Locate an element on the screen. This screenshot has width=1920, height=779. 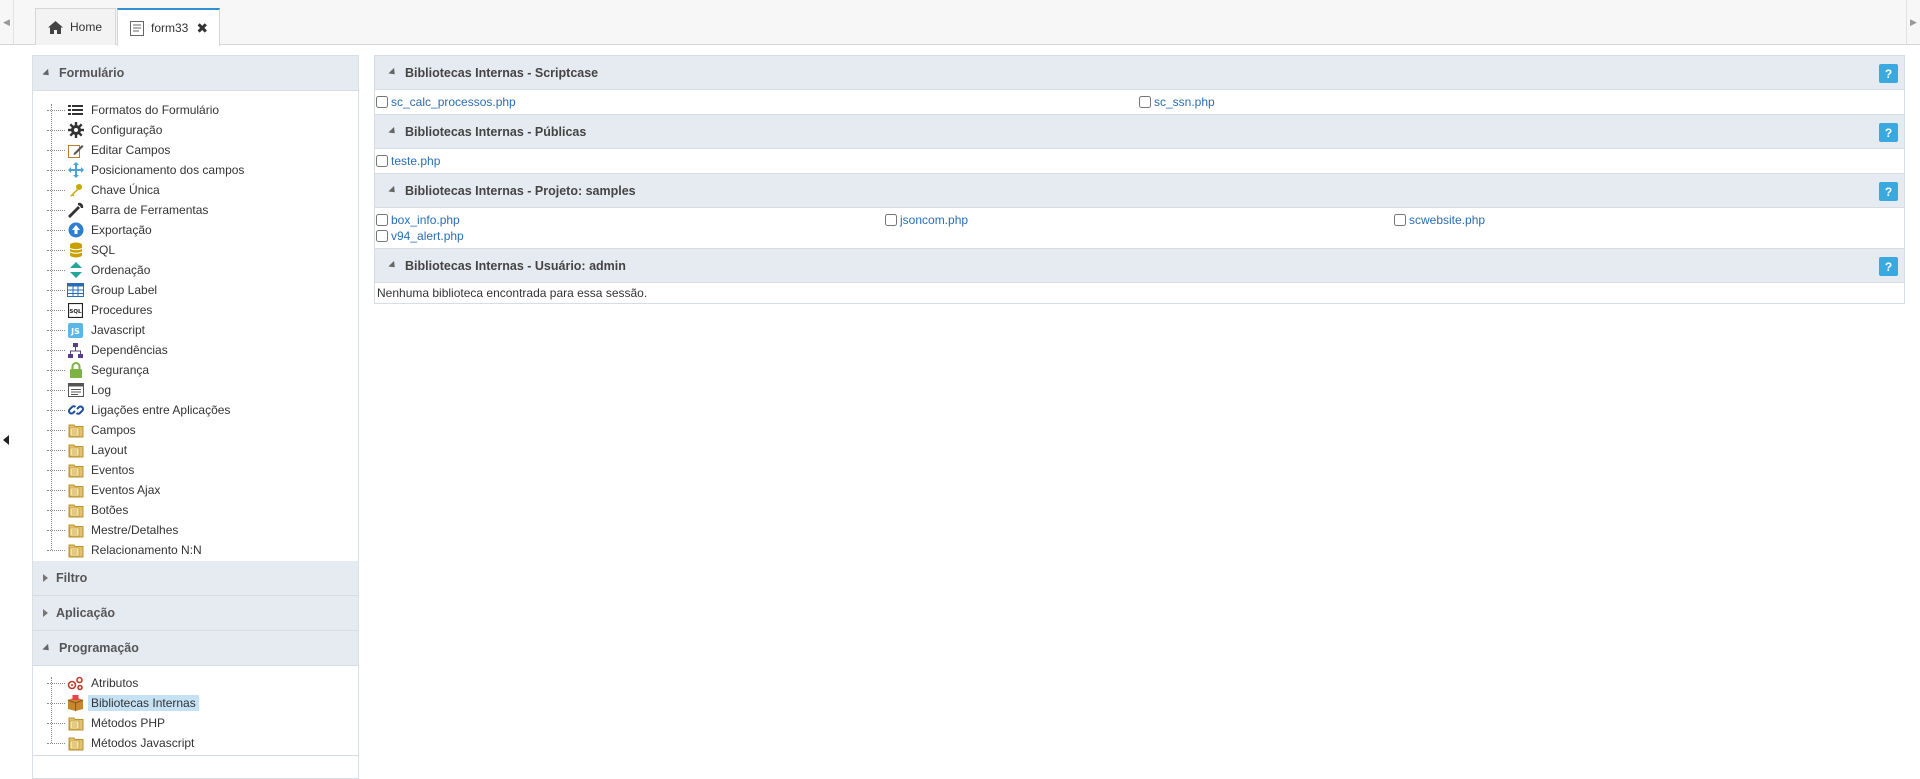
sidebar-item-label: Configuração is located at coordinates (127, 130).